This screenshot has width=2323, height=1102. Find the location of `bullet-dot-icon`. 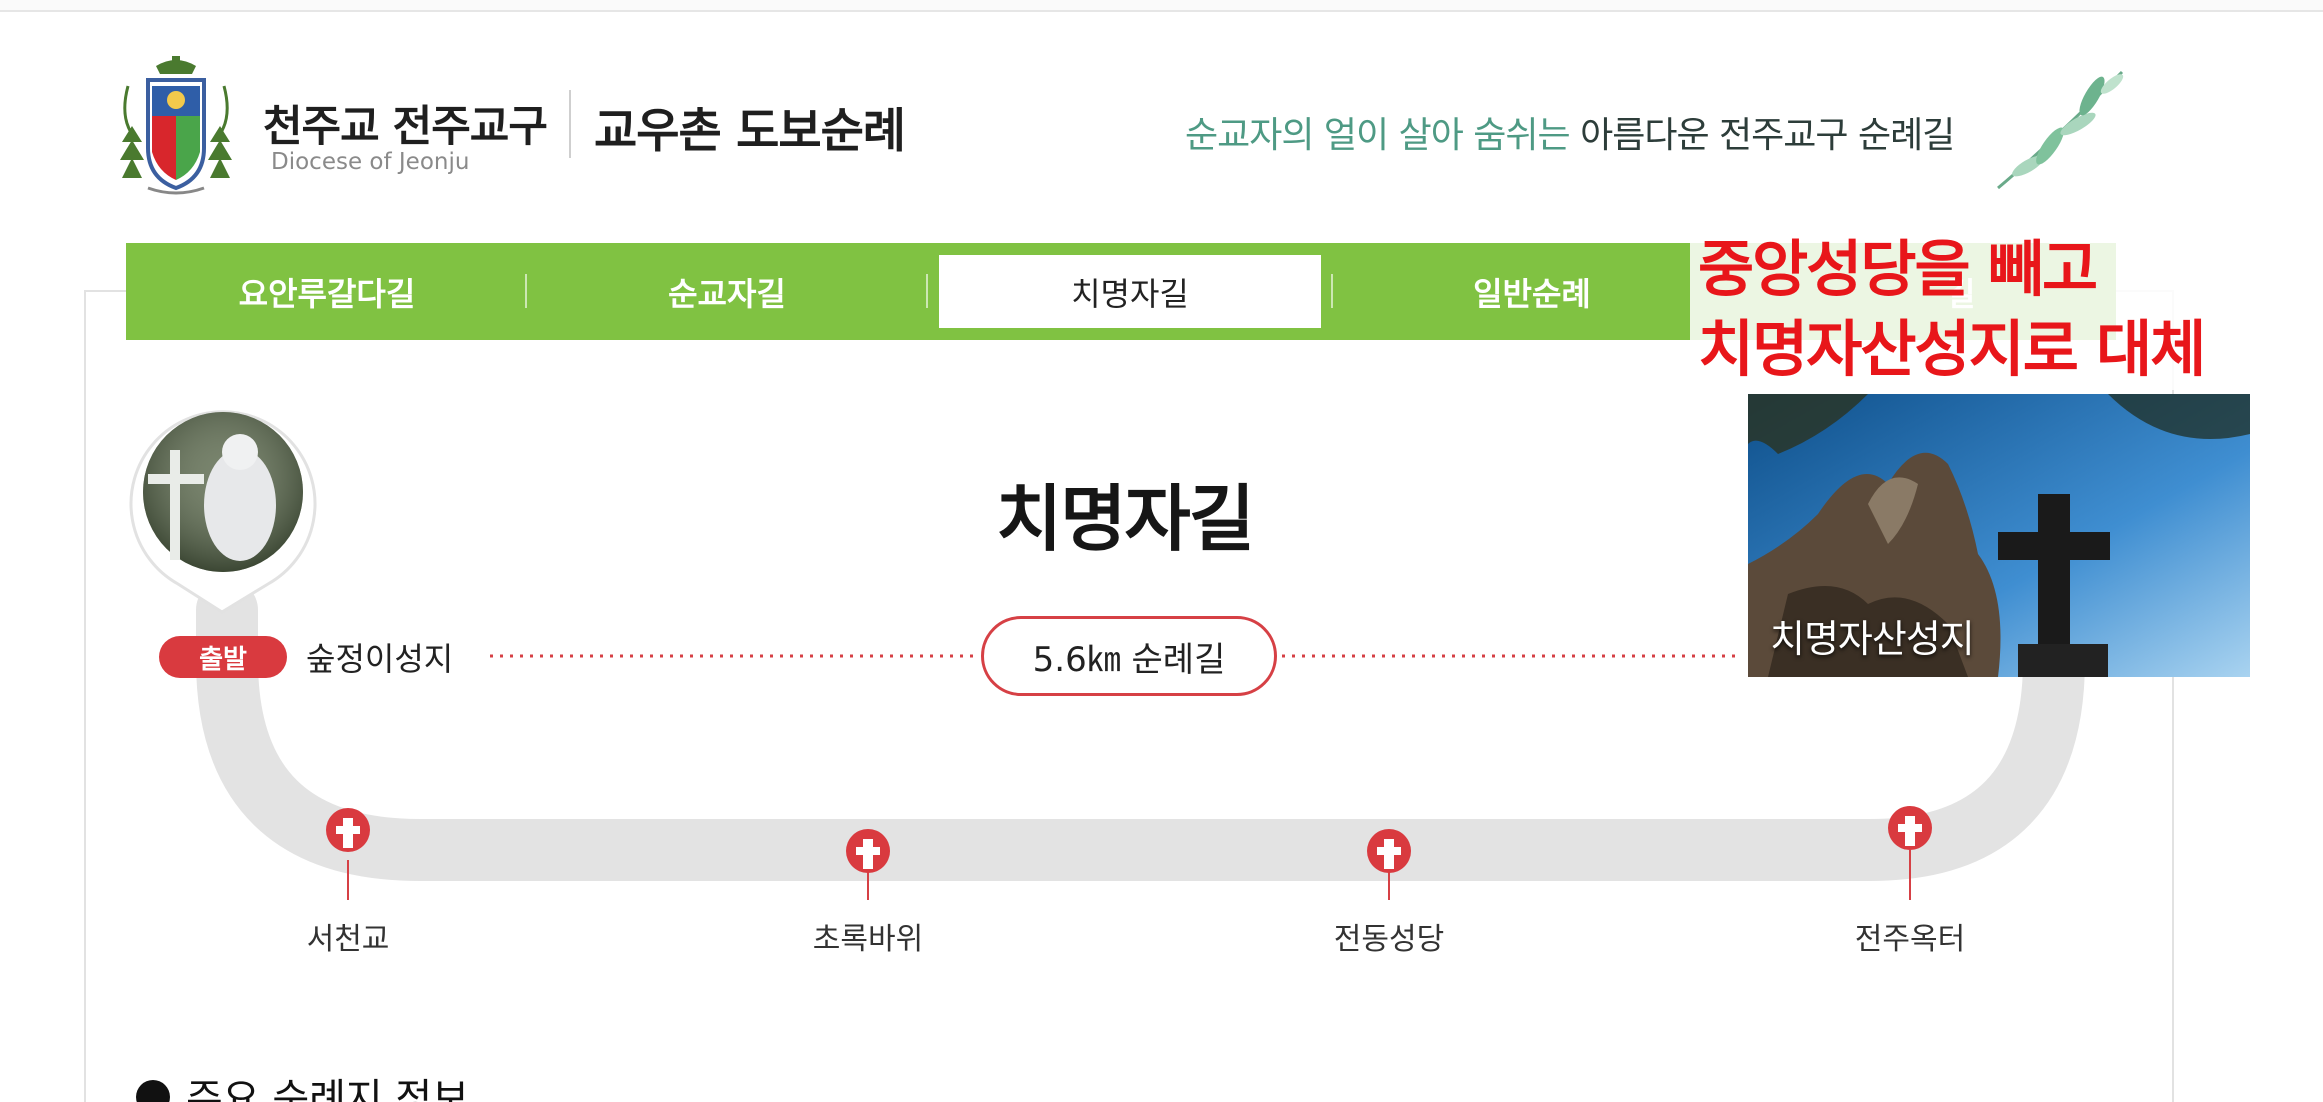

bullet-dot-icon is located at coordinates (153, 1091).